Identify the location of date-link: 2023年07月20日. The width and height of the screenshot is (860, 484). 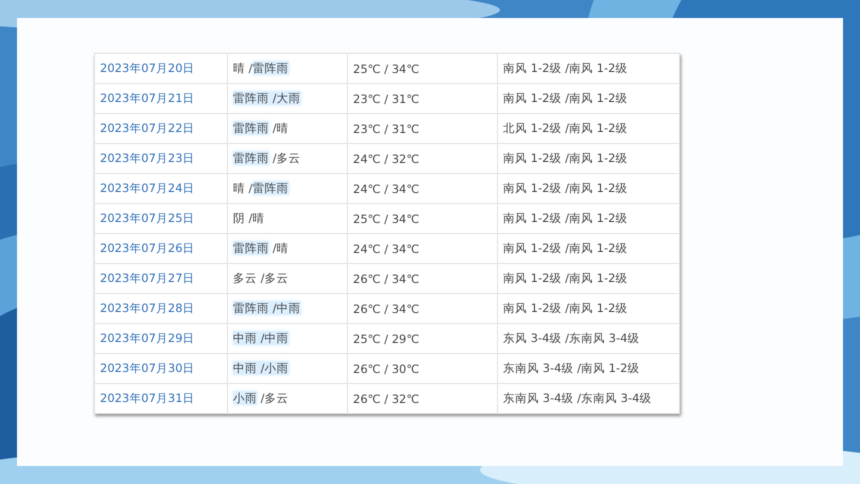
(161, 69).